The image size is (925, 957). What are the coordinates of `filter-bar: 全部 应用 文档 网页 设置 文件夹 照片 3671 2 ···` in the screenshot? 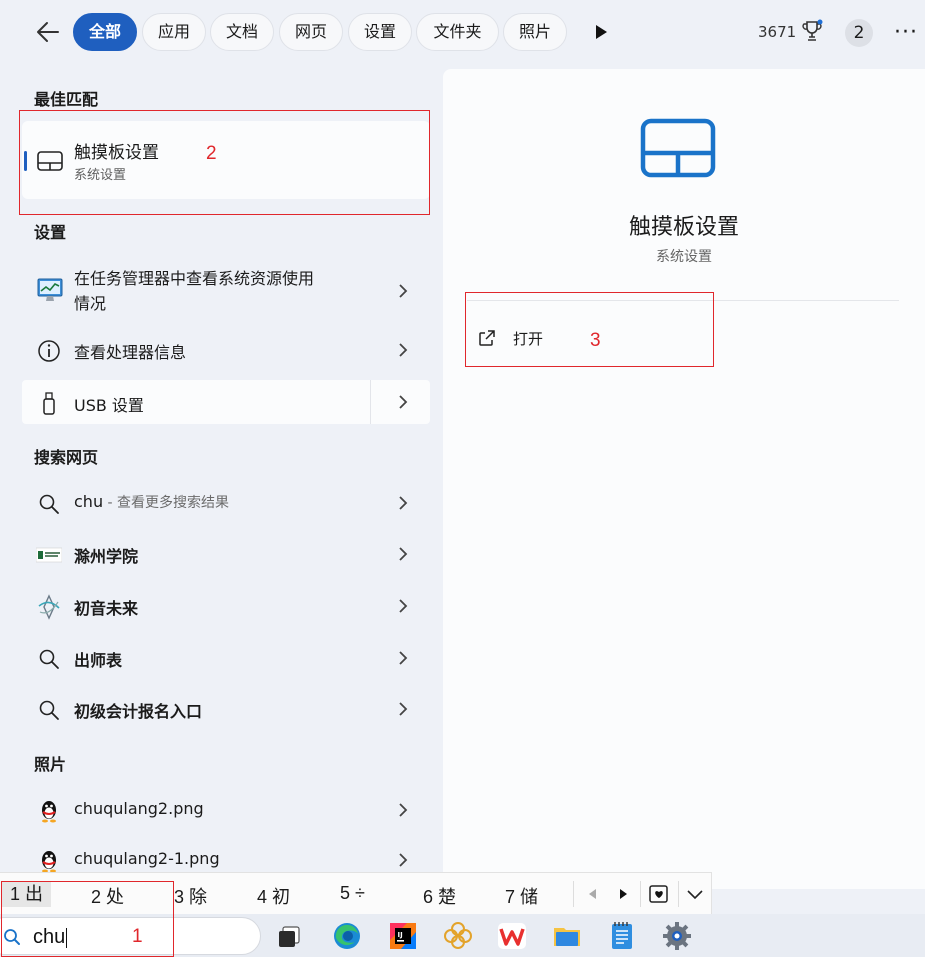 It's located at (462, 32).